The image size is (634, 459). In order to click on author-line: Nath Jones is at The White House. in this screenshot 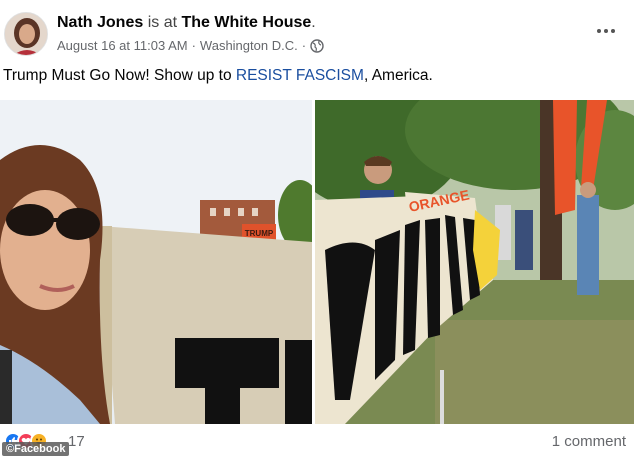, I will do `click(186, 23)`.